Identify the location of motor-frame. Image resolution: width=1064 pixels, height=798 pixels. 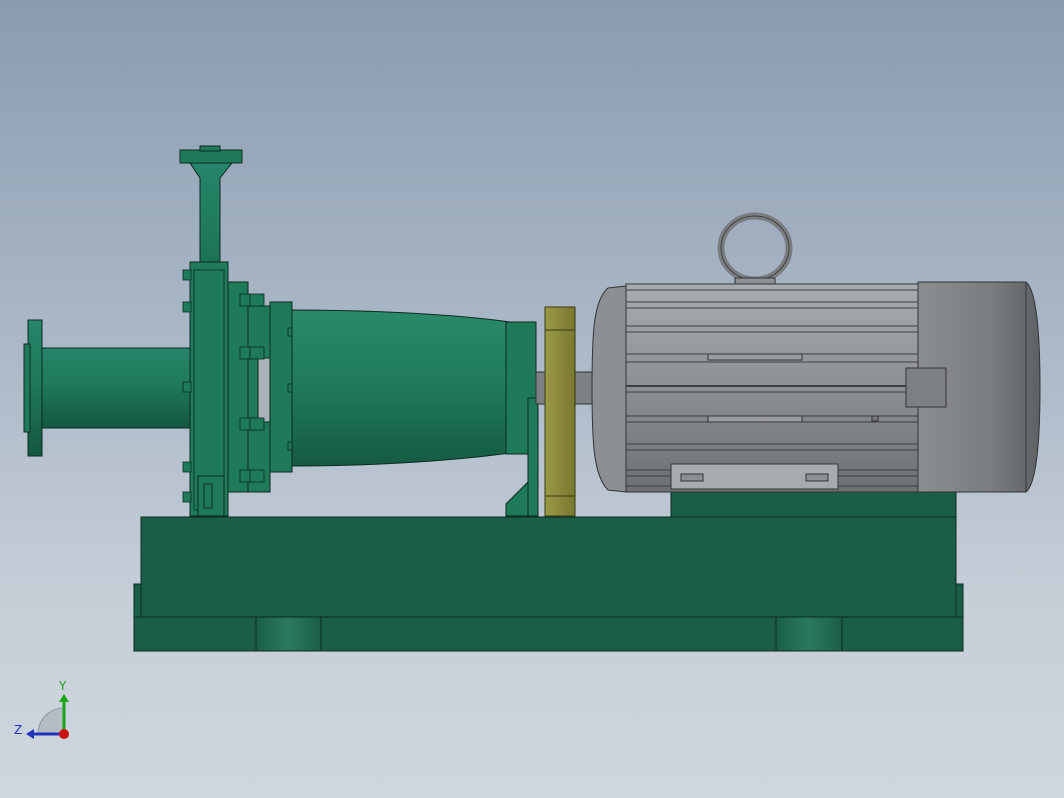
(772, 388).